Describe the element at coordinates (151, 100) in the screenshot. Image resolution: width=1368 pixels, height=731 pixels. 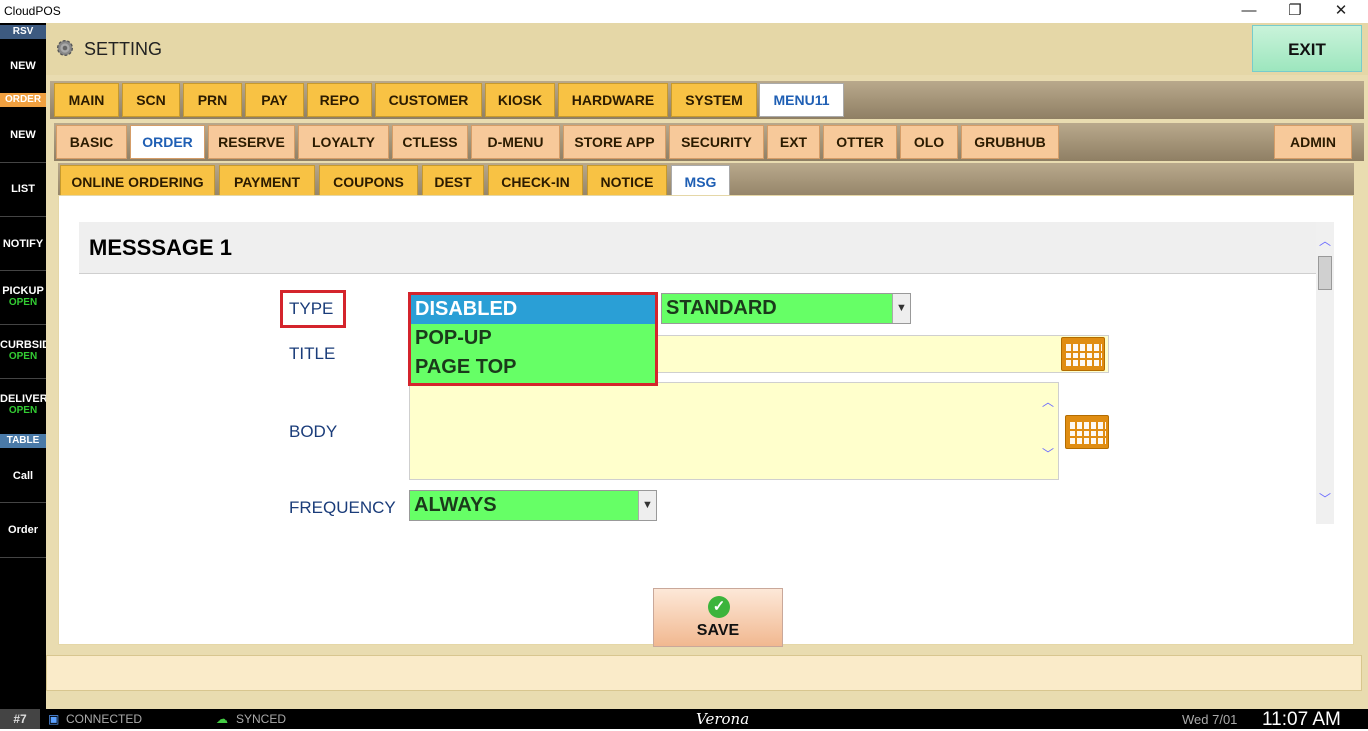
I see `tab-scn: SCN` at that location.